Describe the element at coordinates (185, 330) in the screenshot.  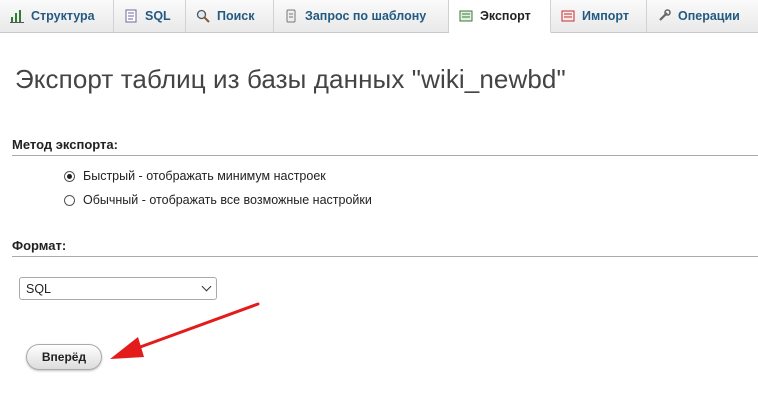
I see `annotation-arrow` at that location.